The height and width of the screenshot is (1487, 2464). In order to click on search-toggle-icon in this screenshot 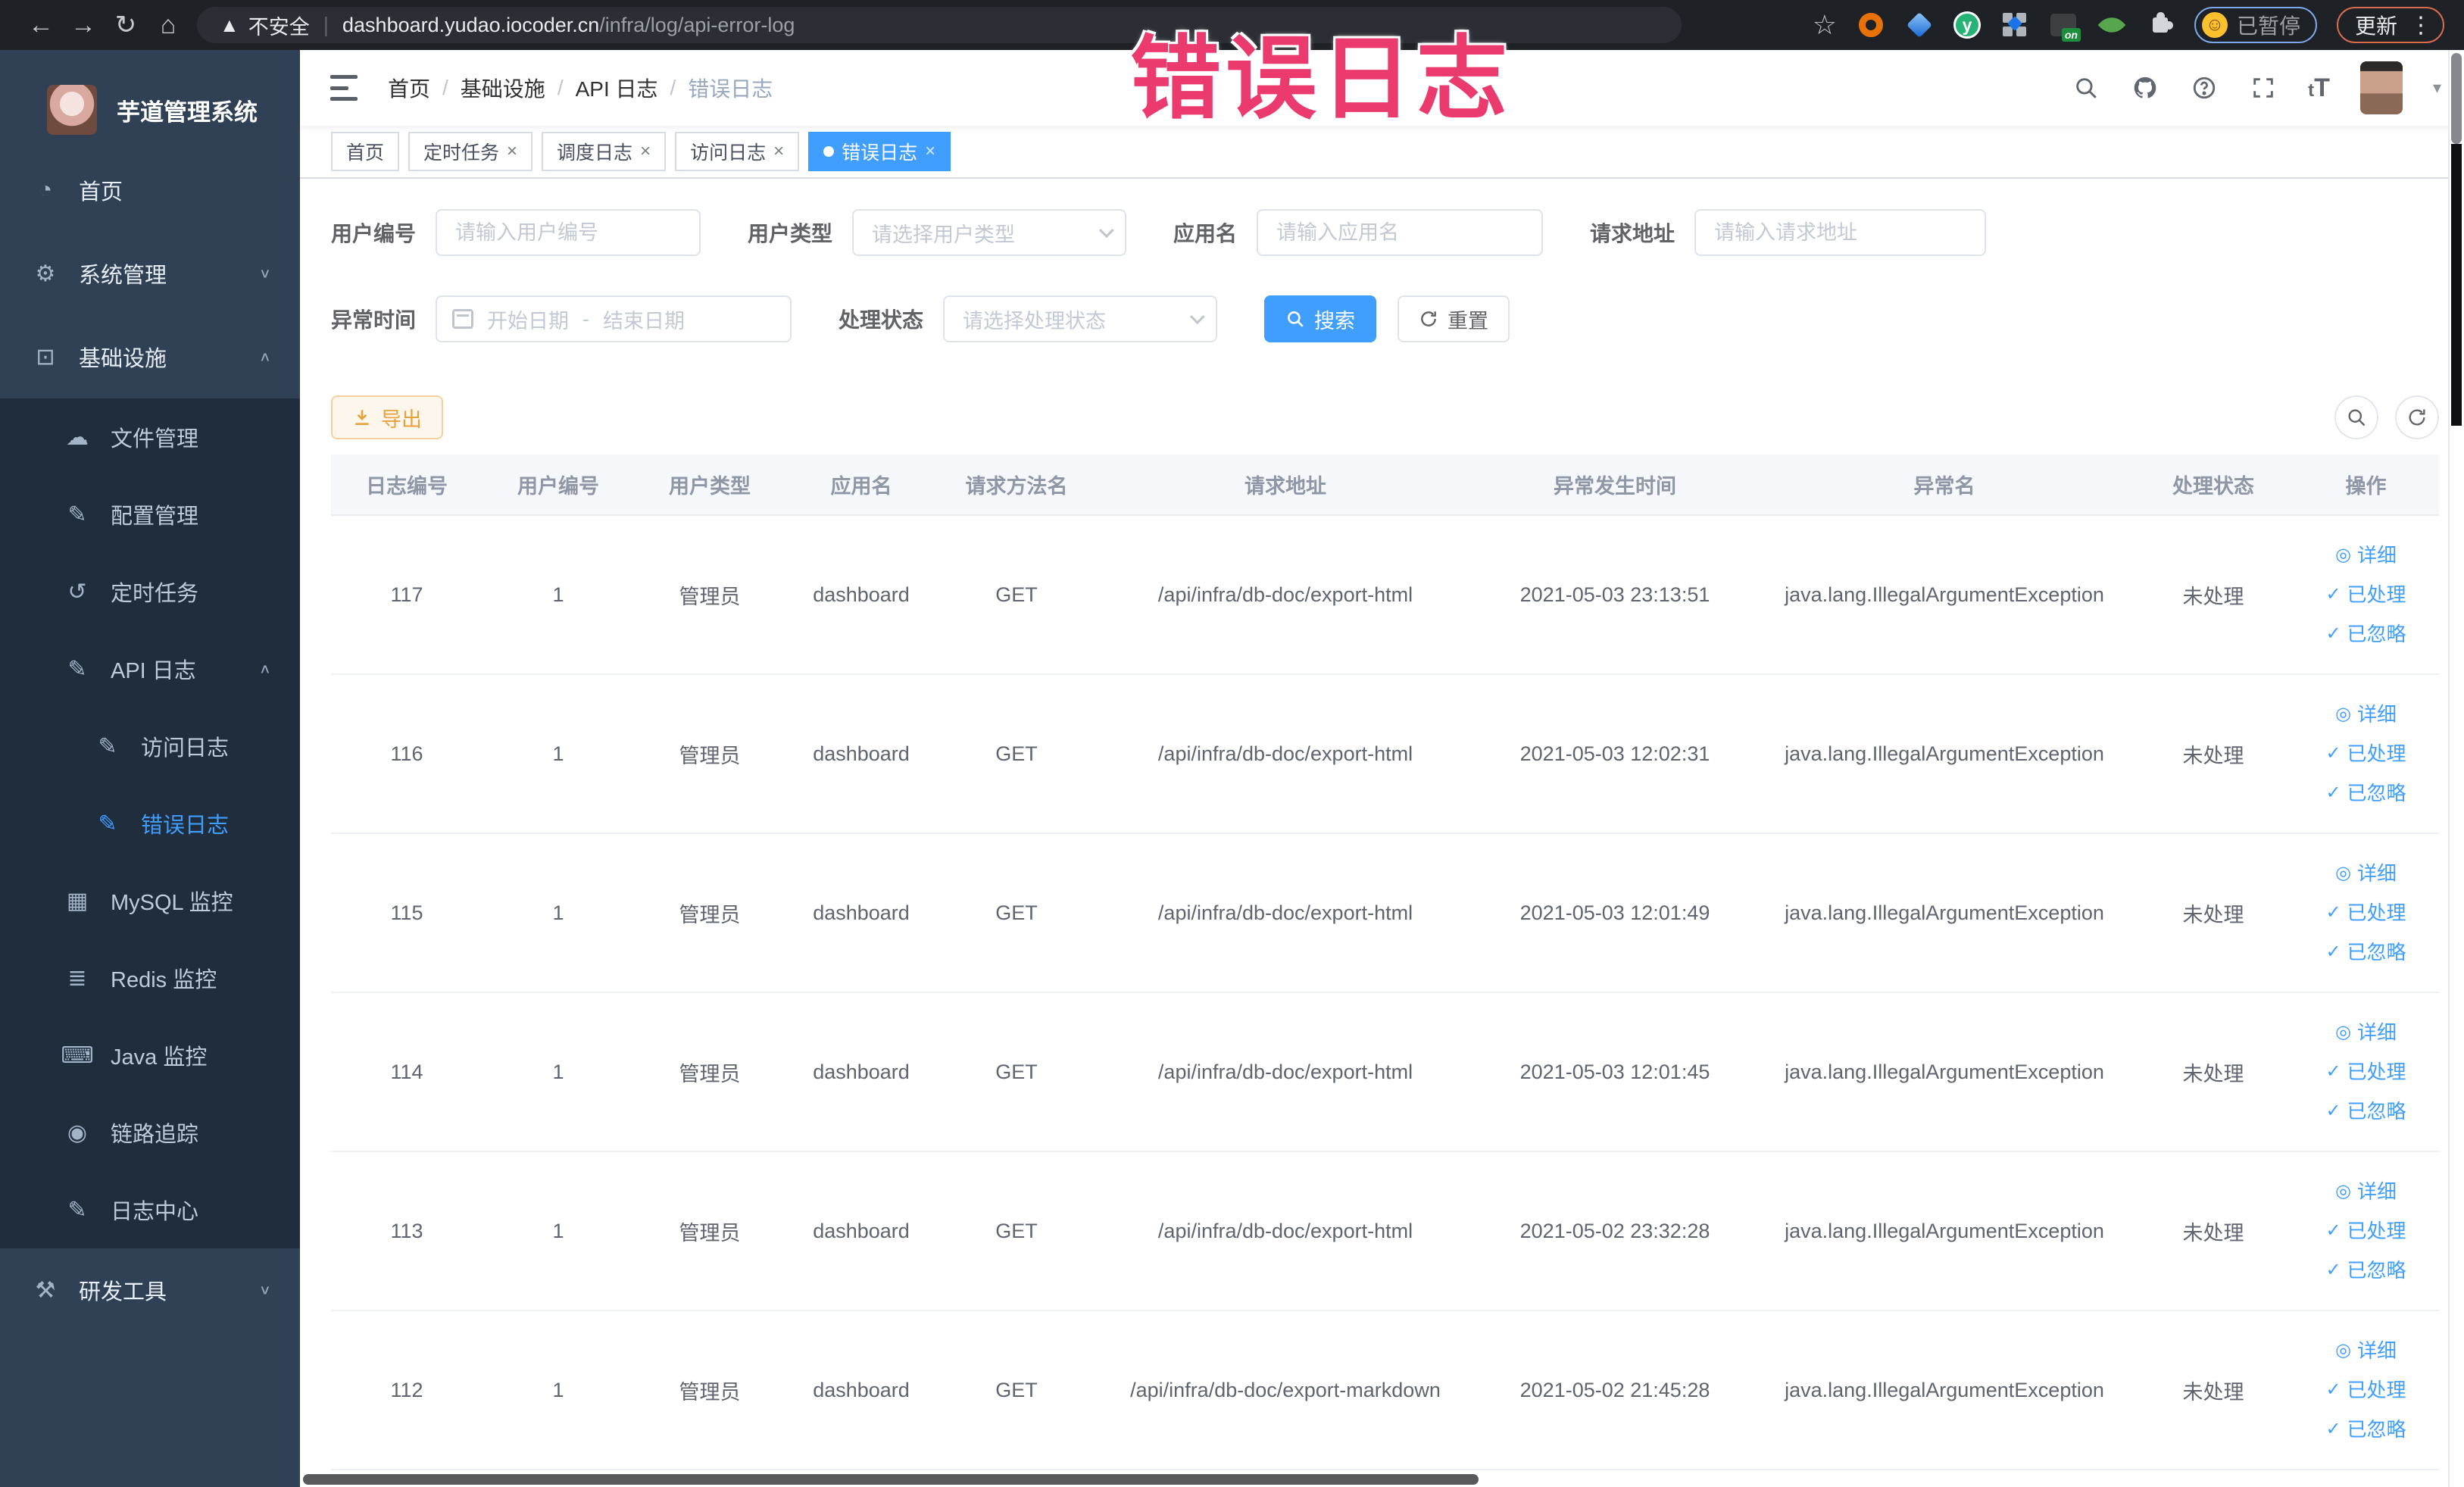, I will do `click(2356, 417)`.